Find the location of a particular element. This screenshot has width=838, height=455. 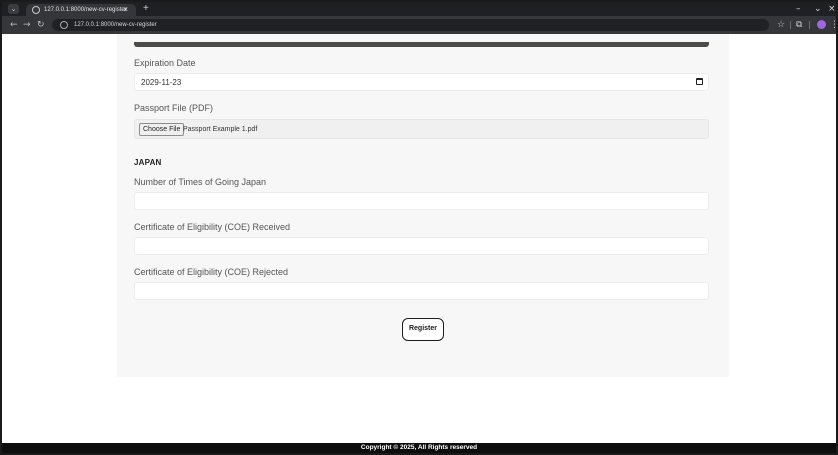

tab-search-icon: ⌄ is located at coordinates (13, 9).